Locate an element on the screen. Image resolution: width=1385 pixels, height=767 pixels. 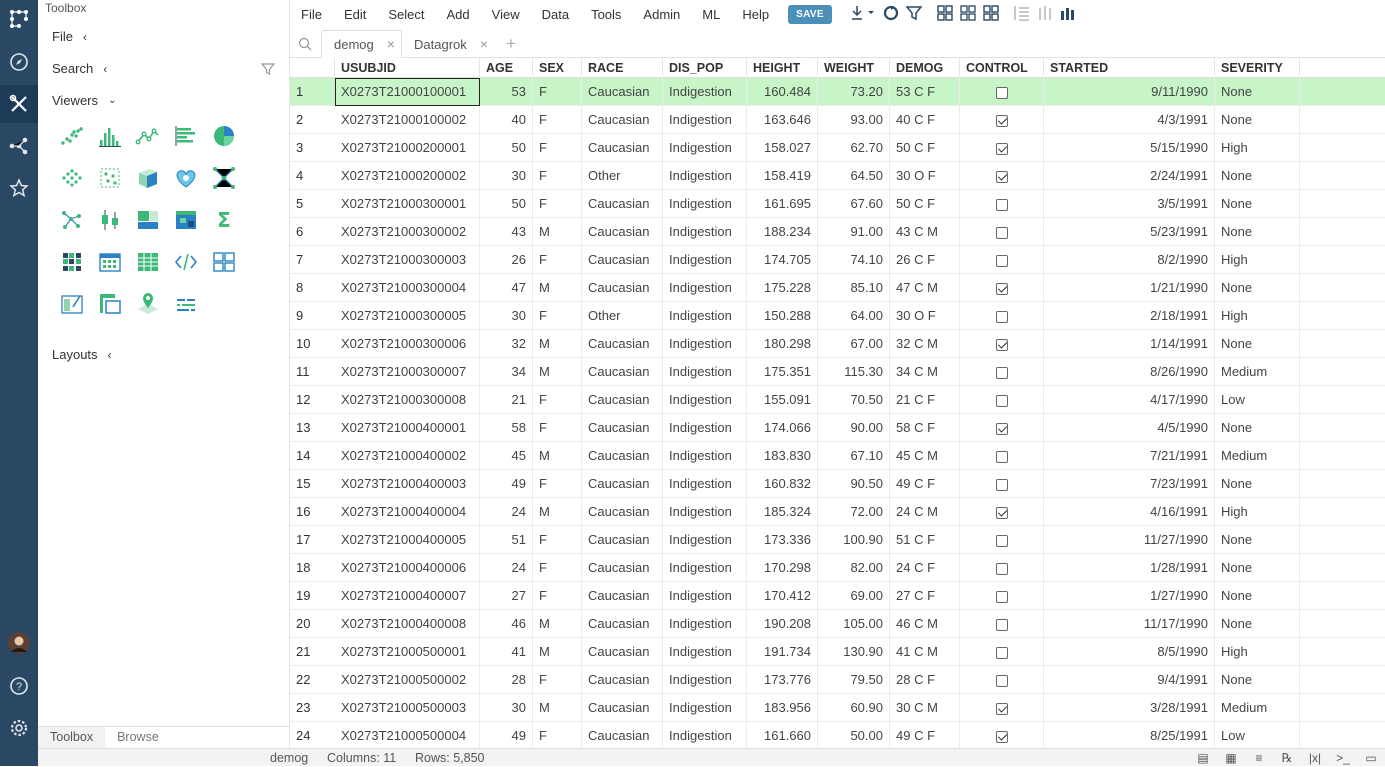
cell-usubjid: X0273T21000400001 is located at coordinates (407, 428).